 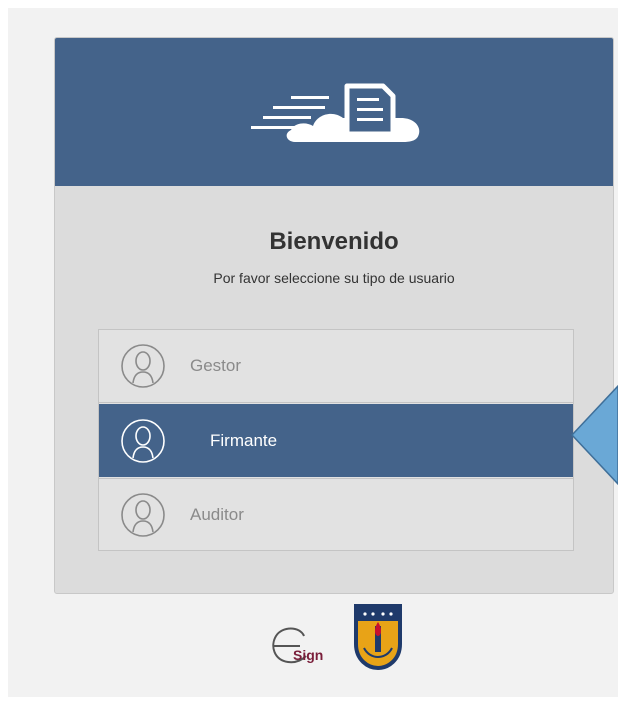 I want to click on role-option-firmante: Firmante, so click(x=336, y=440).